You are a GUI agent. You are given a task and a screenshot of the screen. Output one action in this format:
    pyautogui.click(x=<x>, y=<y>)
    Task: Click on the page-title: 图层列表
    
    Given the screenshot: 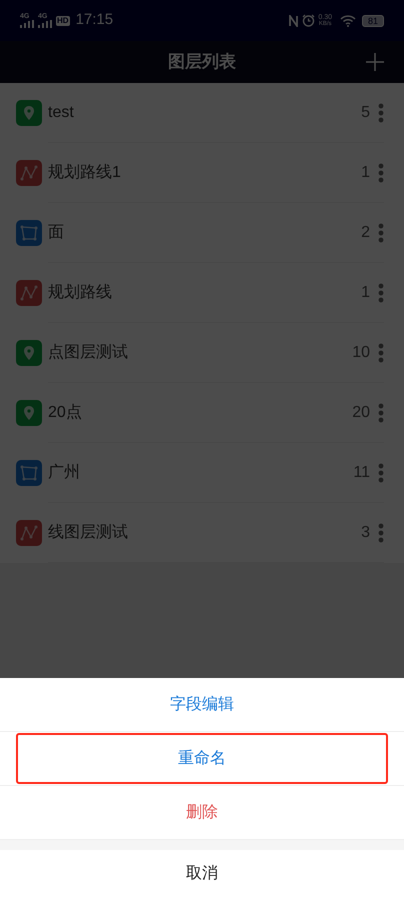 What is the action you would take?
    pyautogui.click(x=202, y=62)
    